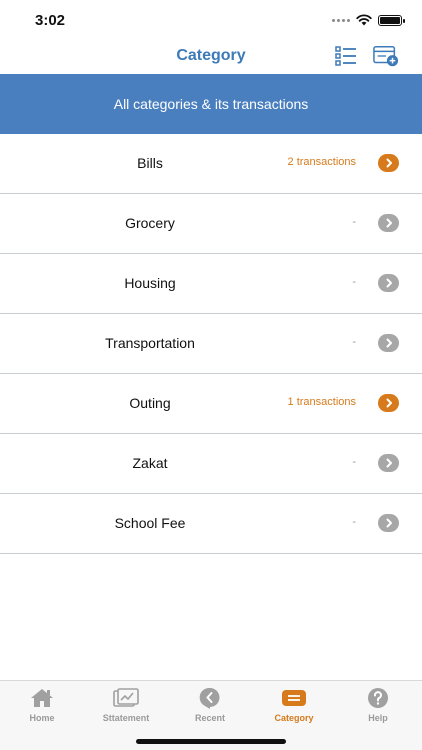  What do you see at coordinates (126, 718) in the screenshot?
I see `tab-label: Sttatement` at bounding box center [126, 718].